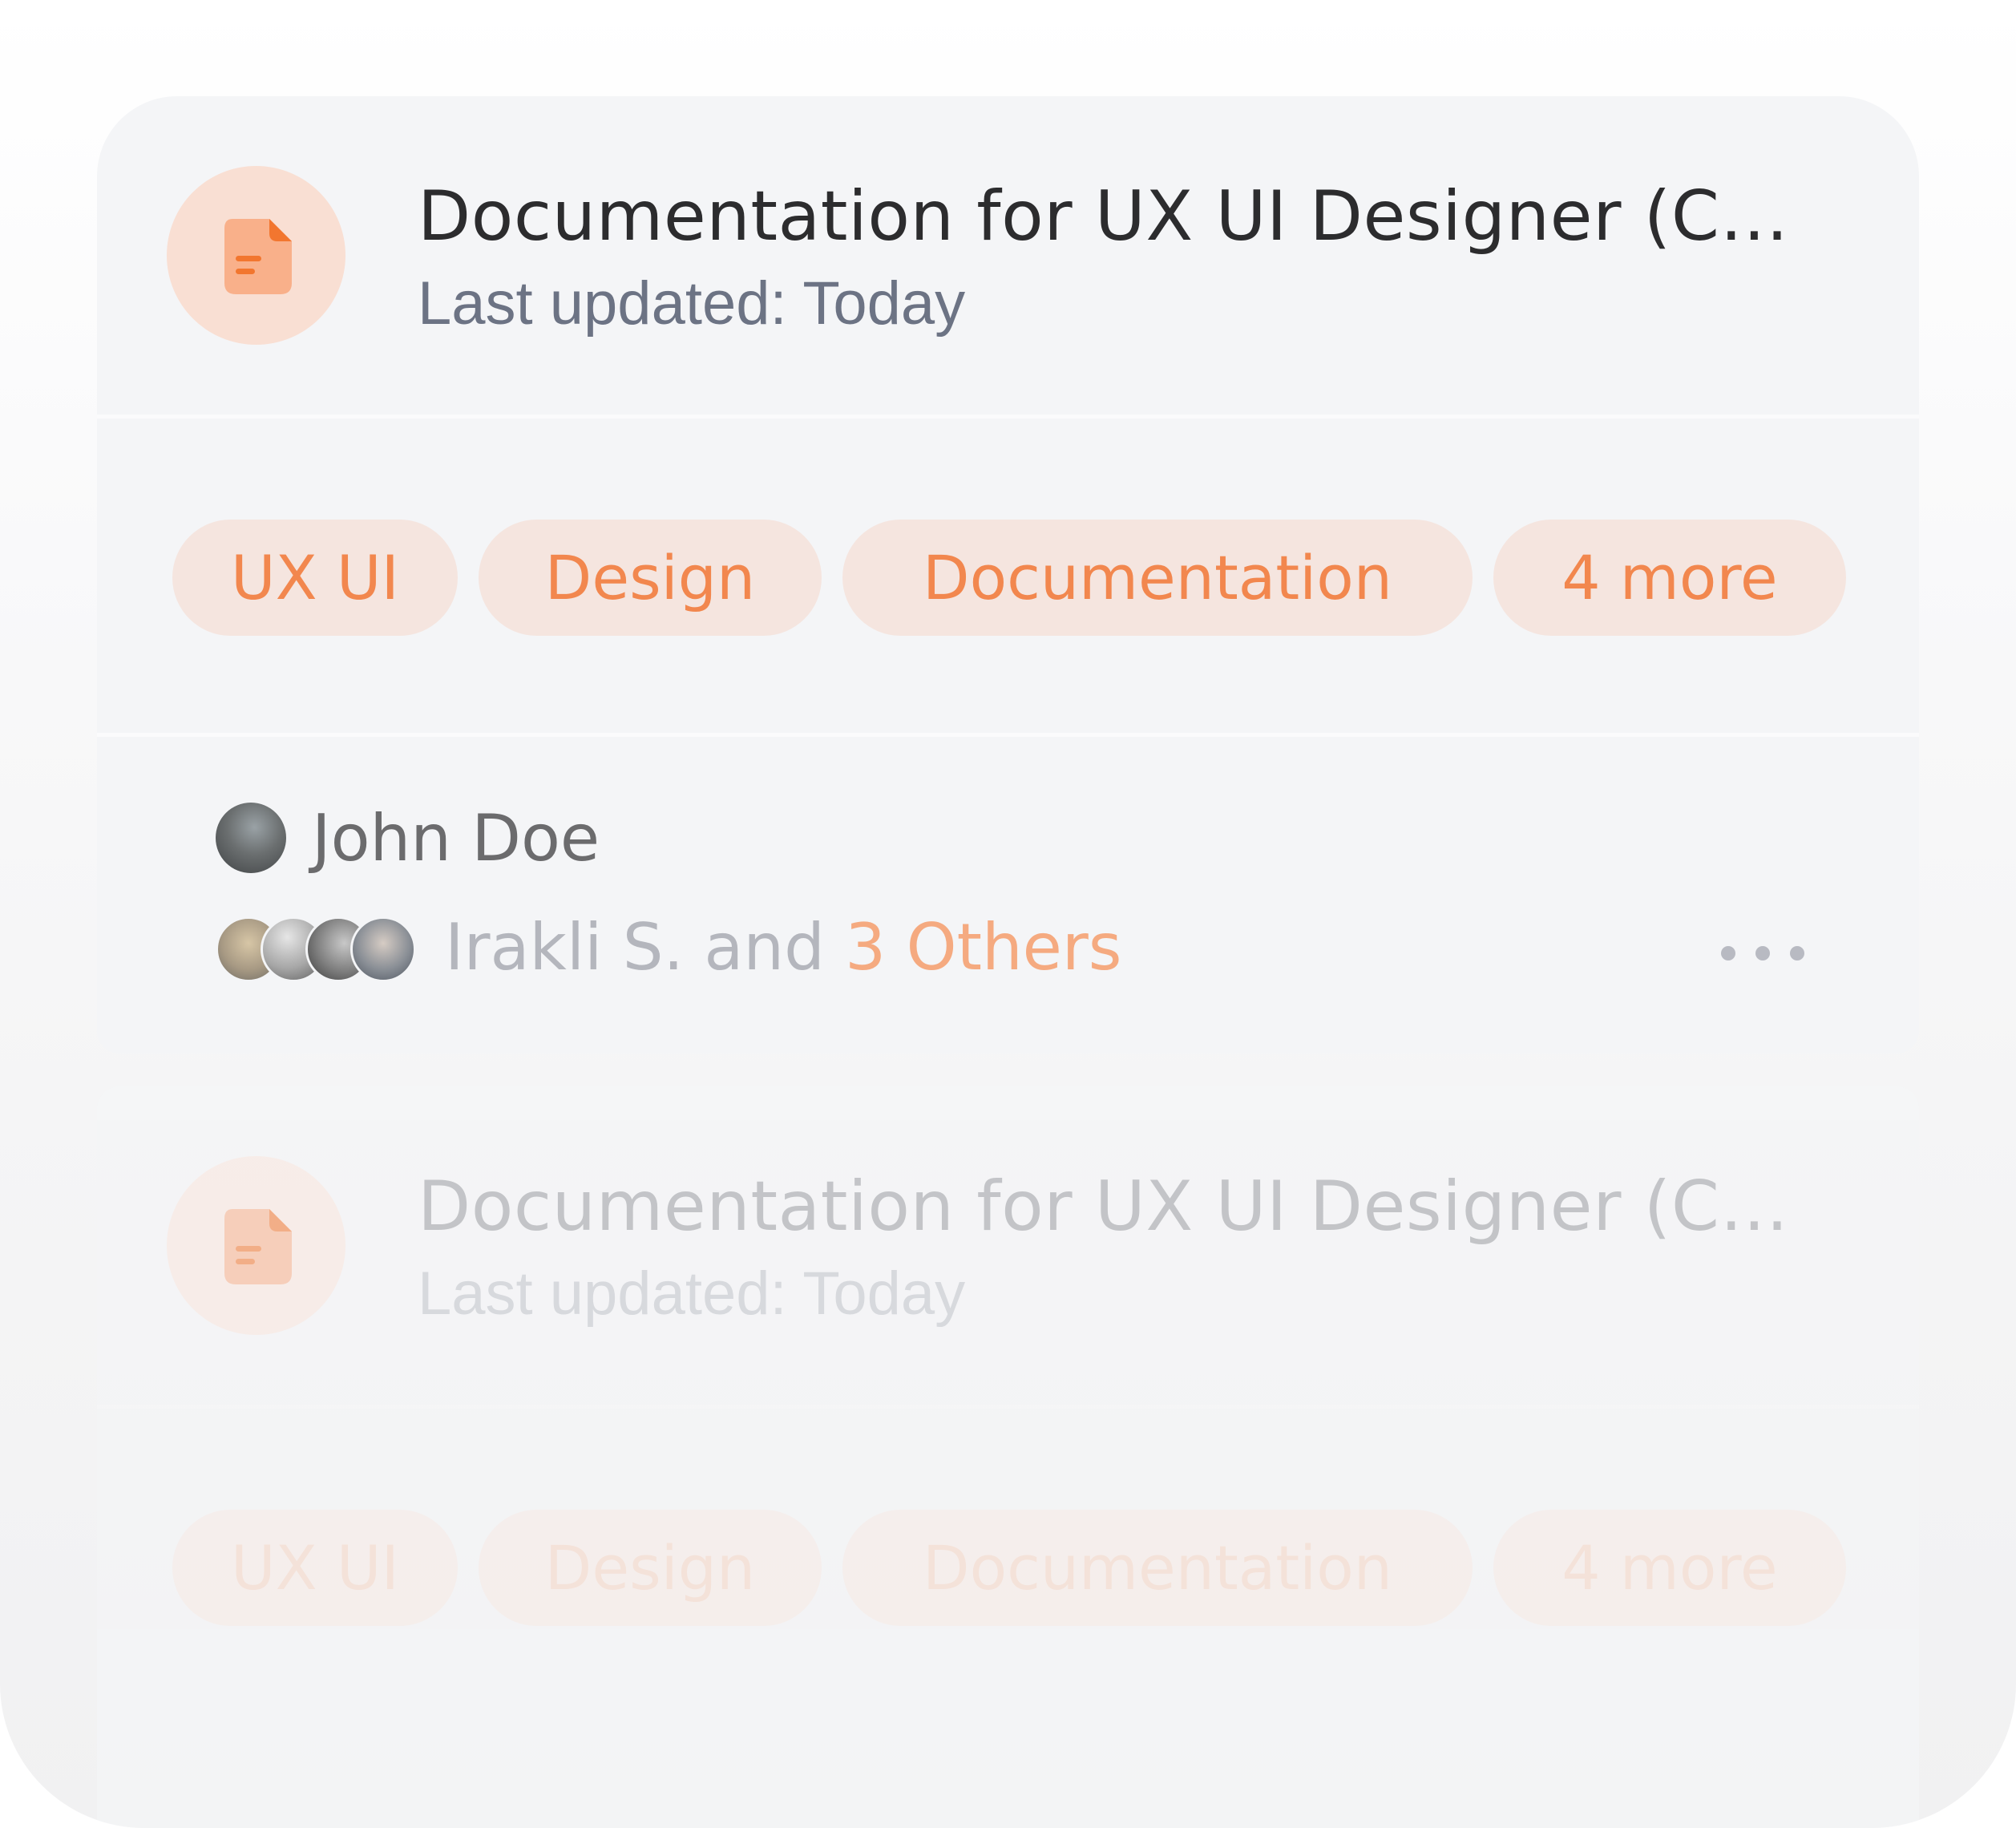 Image resolution: width=2016 pixels, height=1828 pixels. Describe the element at coordinates (983, 948) in the screenshot. I see `collaborators-others-link: 3 Others` at that location.